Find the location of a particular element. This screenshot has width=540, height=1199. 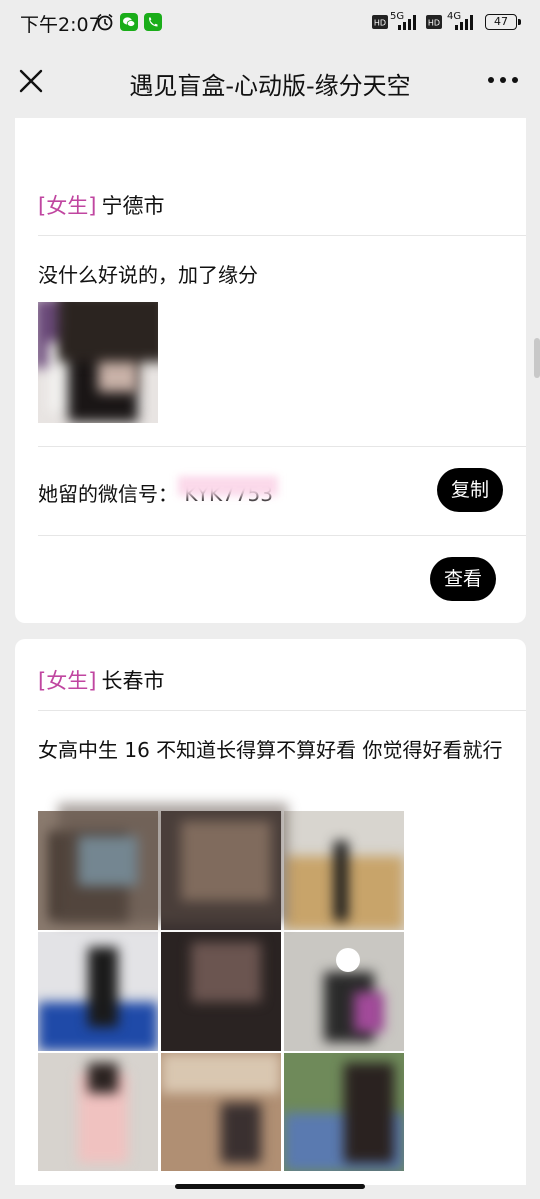

wechat-row: 她留的微信号： KYK7753 is located at coordinates (158, 491).